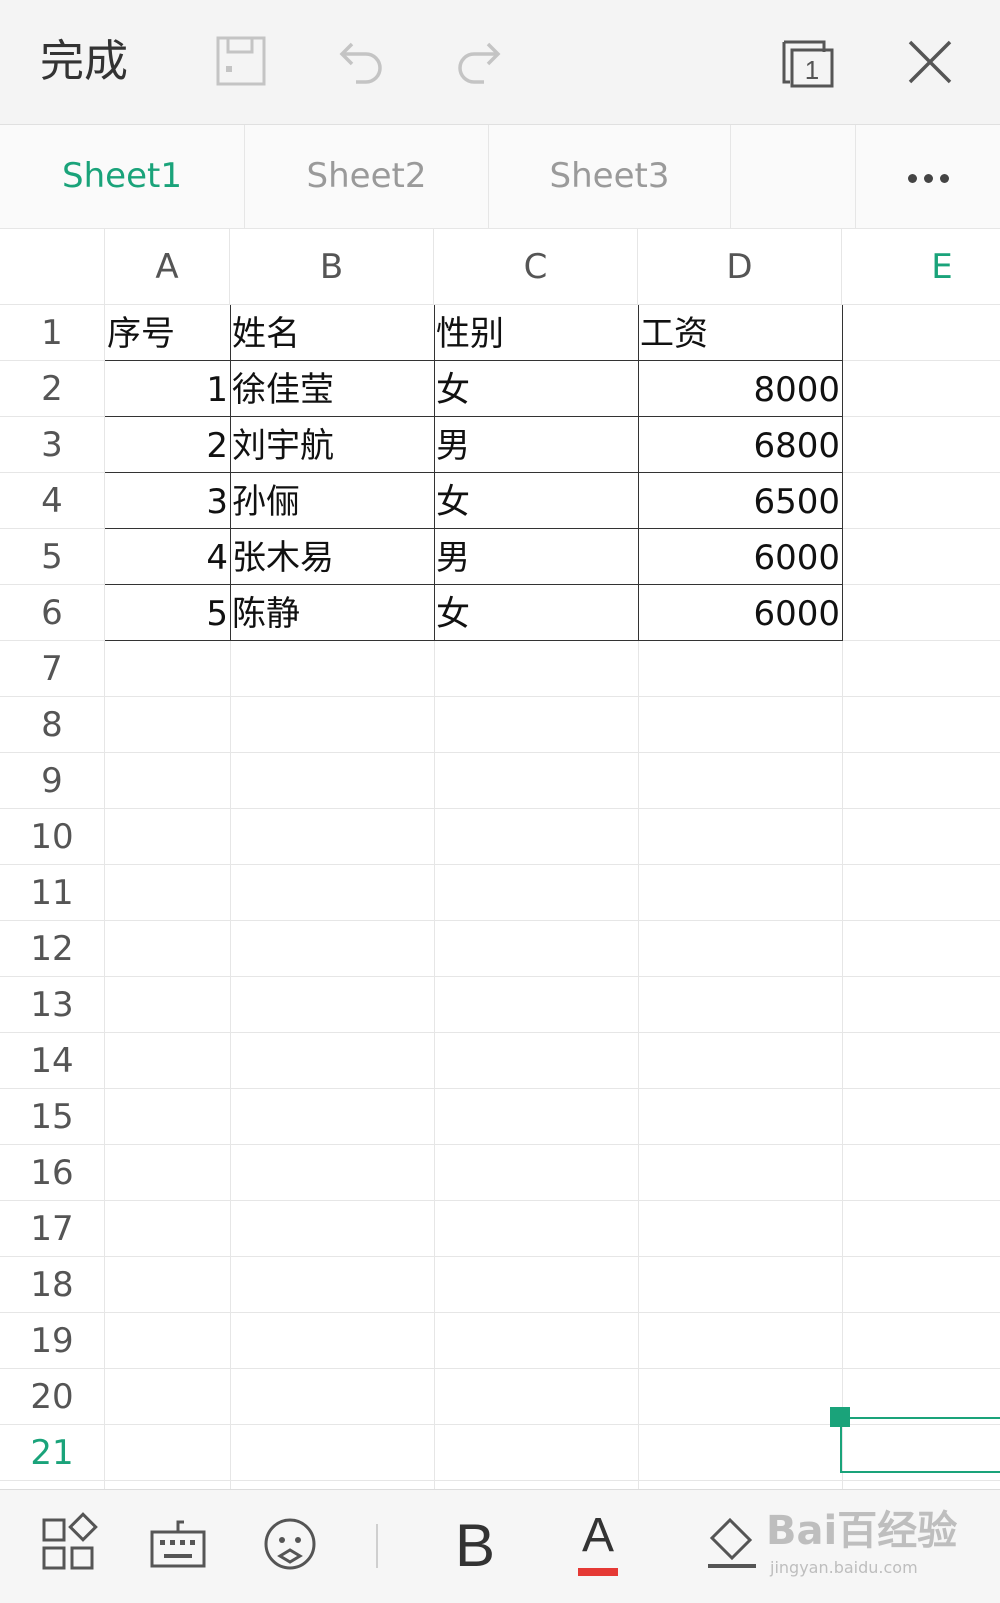 This screenshot has height=1603, width=1000. Describe the element at coordinates (52, 1173) in the screenshot. I see `row-header: 16` at that location.